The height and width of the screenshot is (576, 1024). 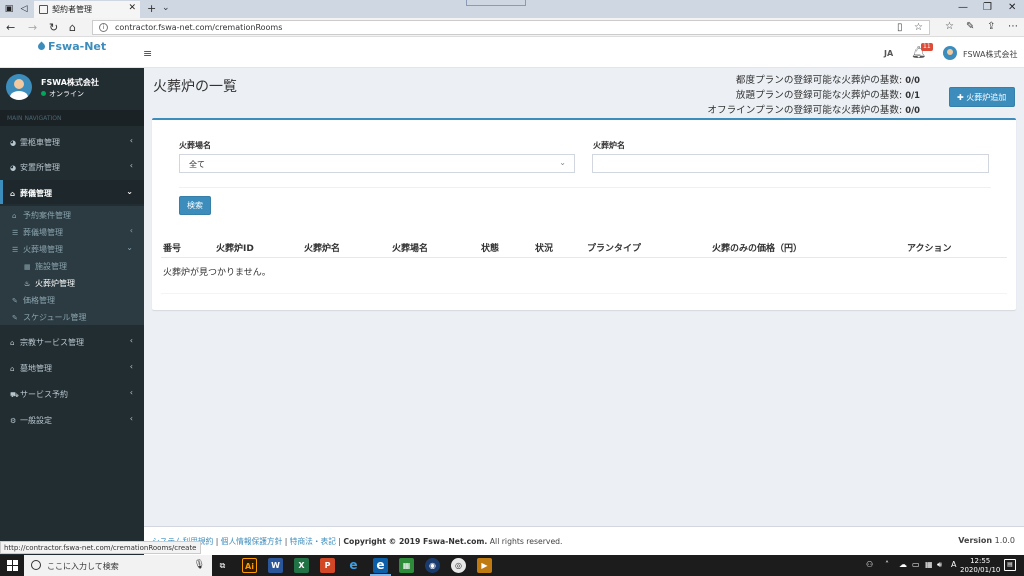 What do you see at coordinates (982, 97) in the screenshot?
I see `add-furnace-button: ✚ 火葬炉追加` at bounding box center [982, 97].